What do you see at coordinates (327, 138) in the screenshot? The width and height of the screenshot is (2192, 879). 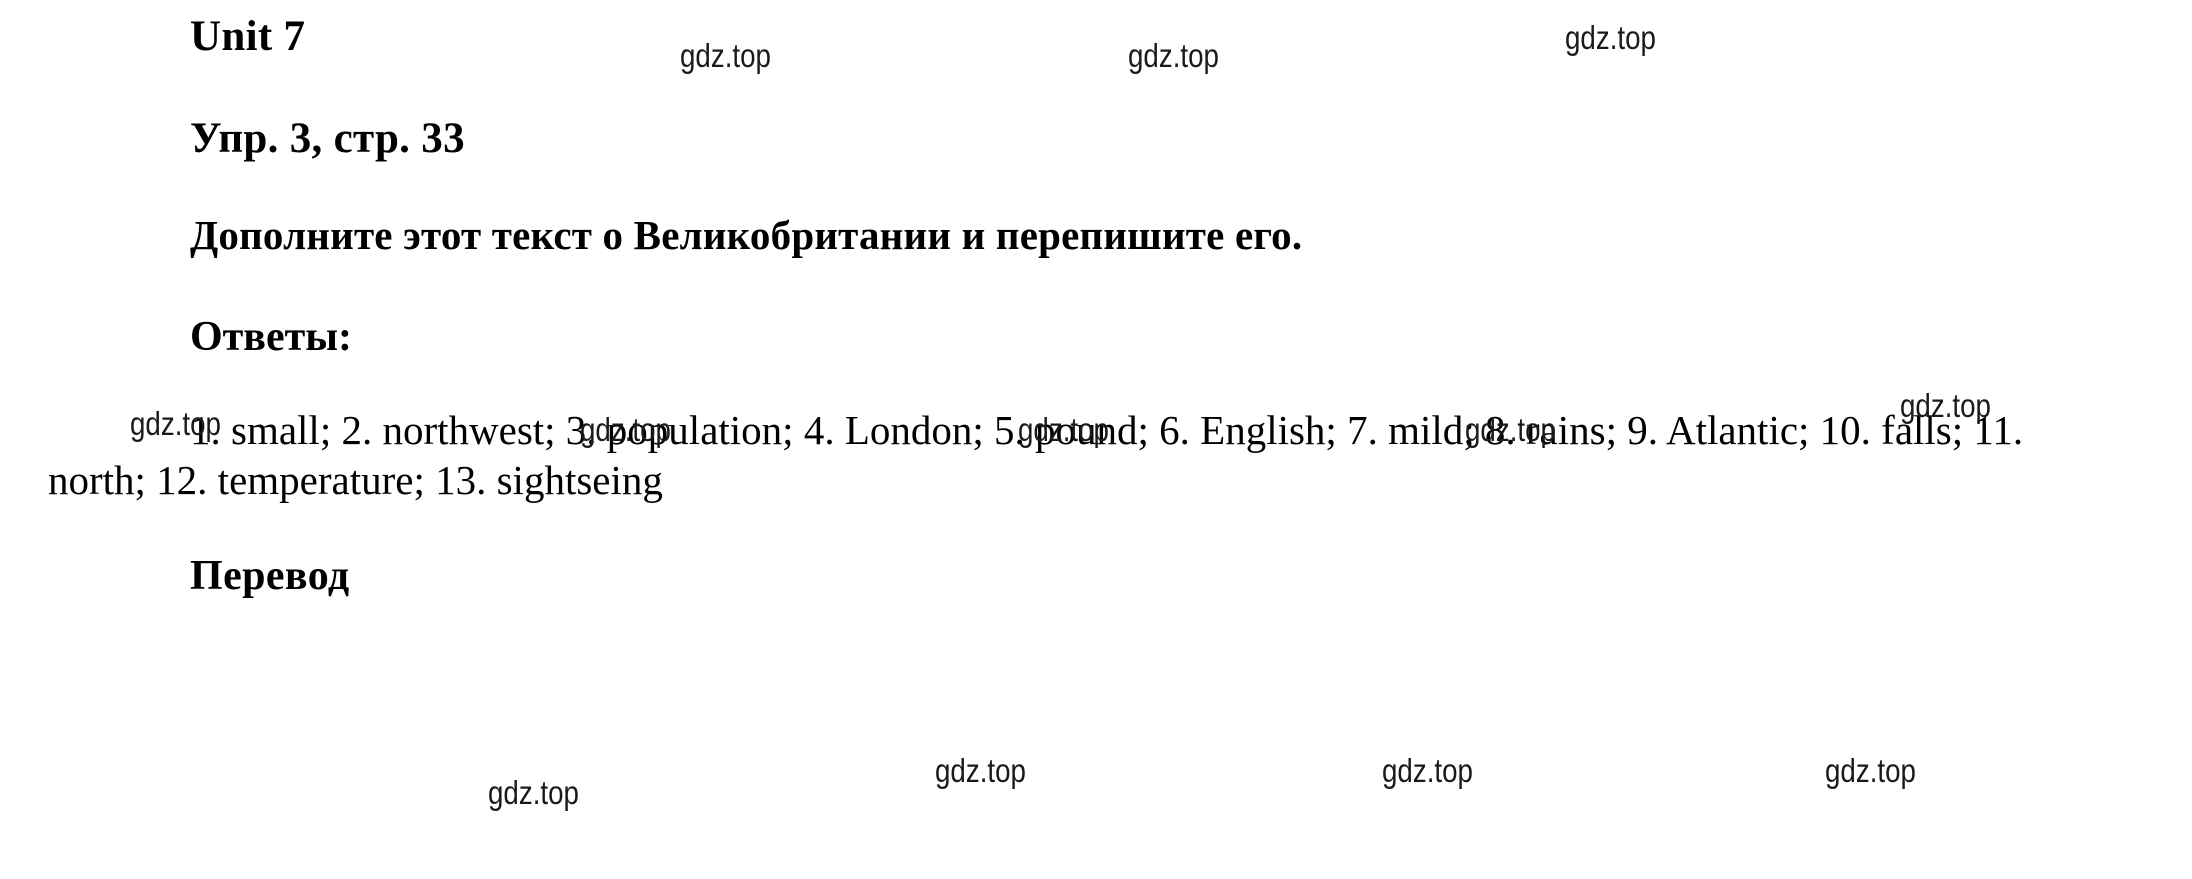 I see `exercise-reference: Упр. 3, стр. 33` at bounding box center [327, 138].